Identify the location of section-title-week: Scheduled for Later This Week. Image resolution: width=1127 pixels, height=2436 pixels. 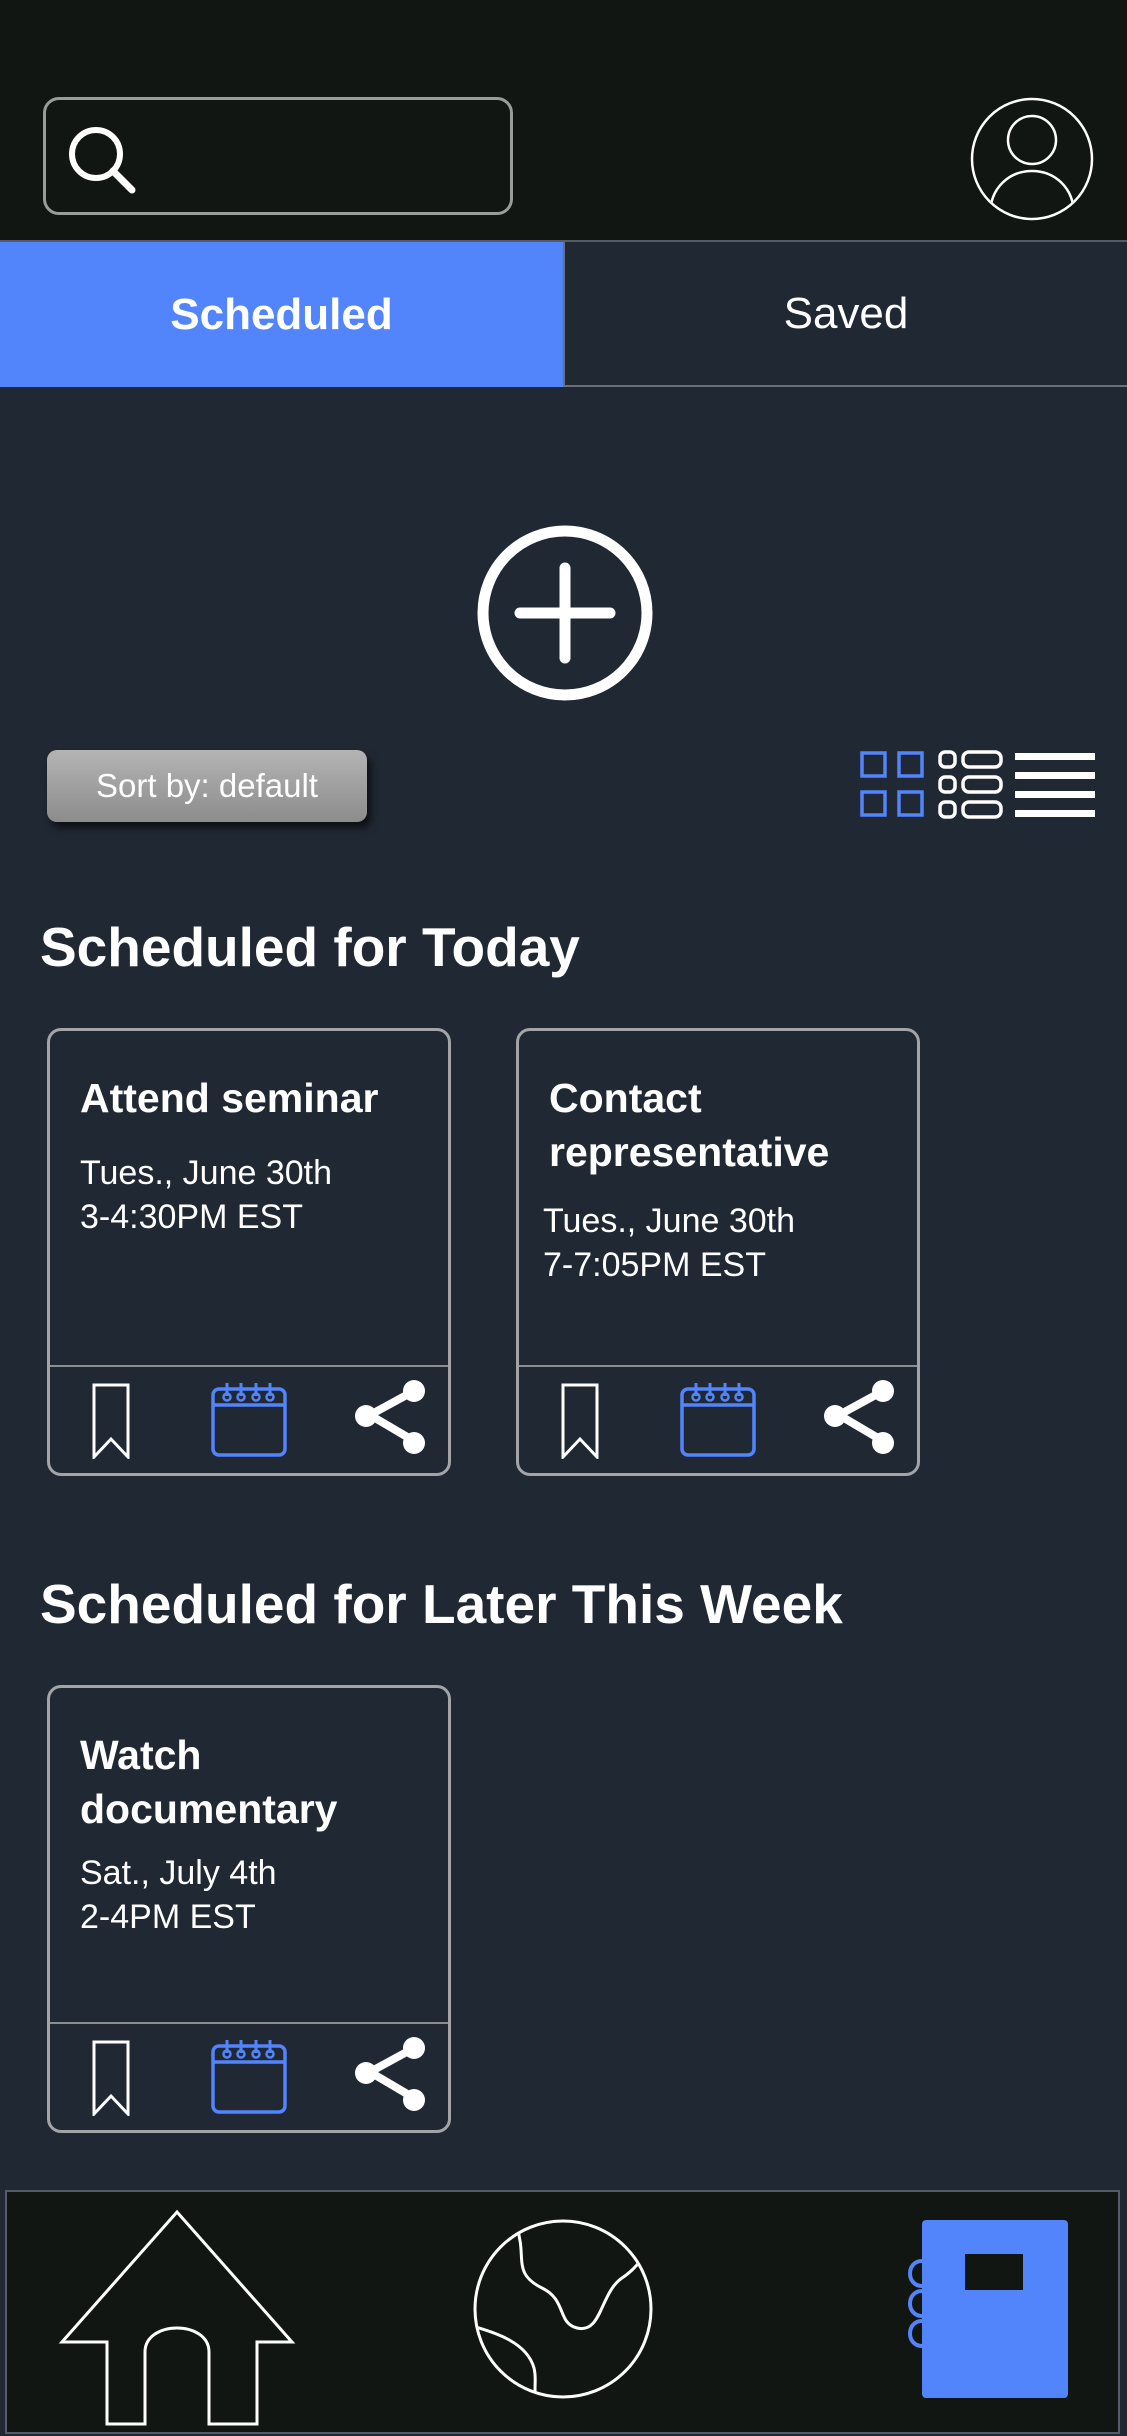
(441, 1604).